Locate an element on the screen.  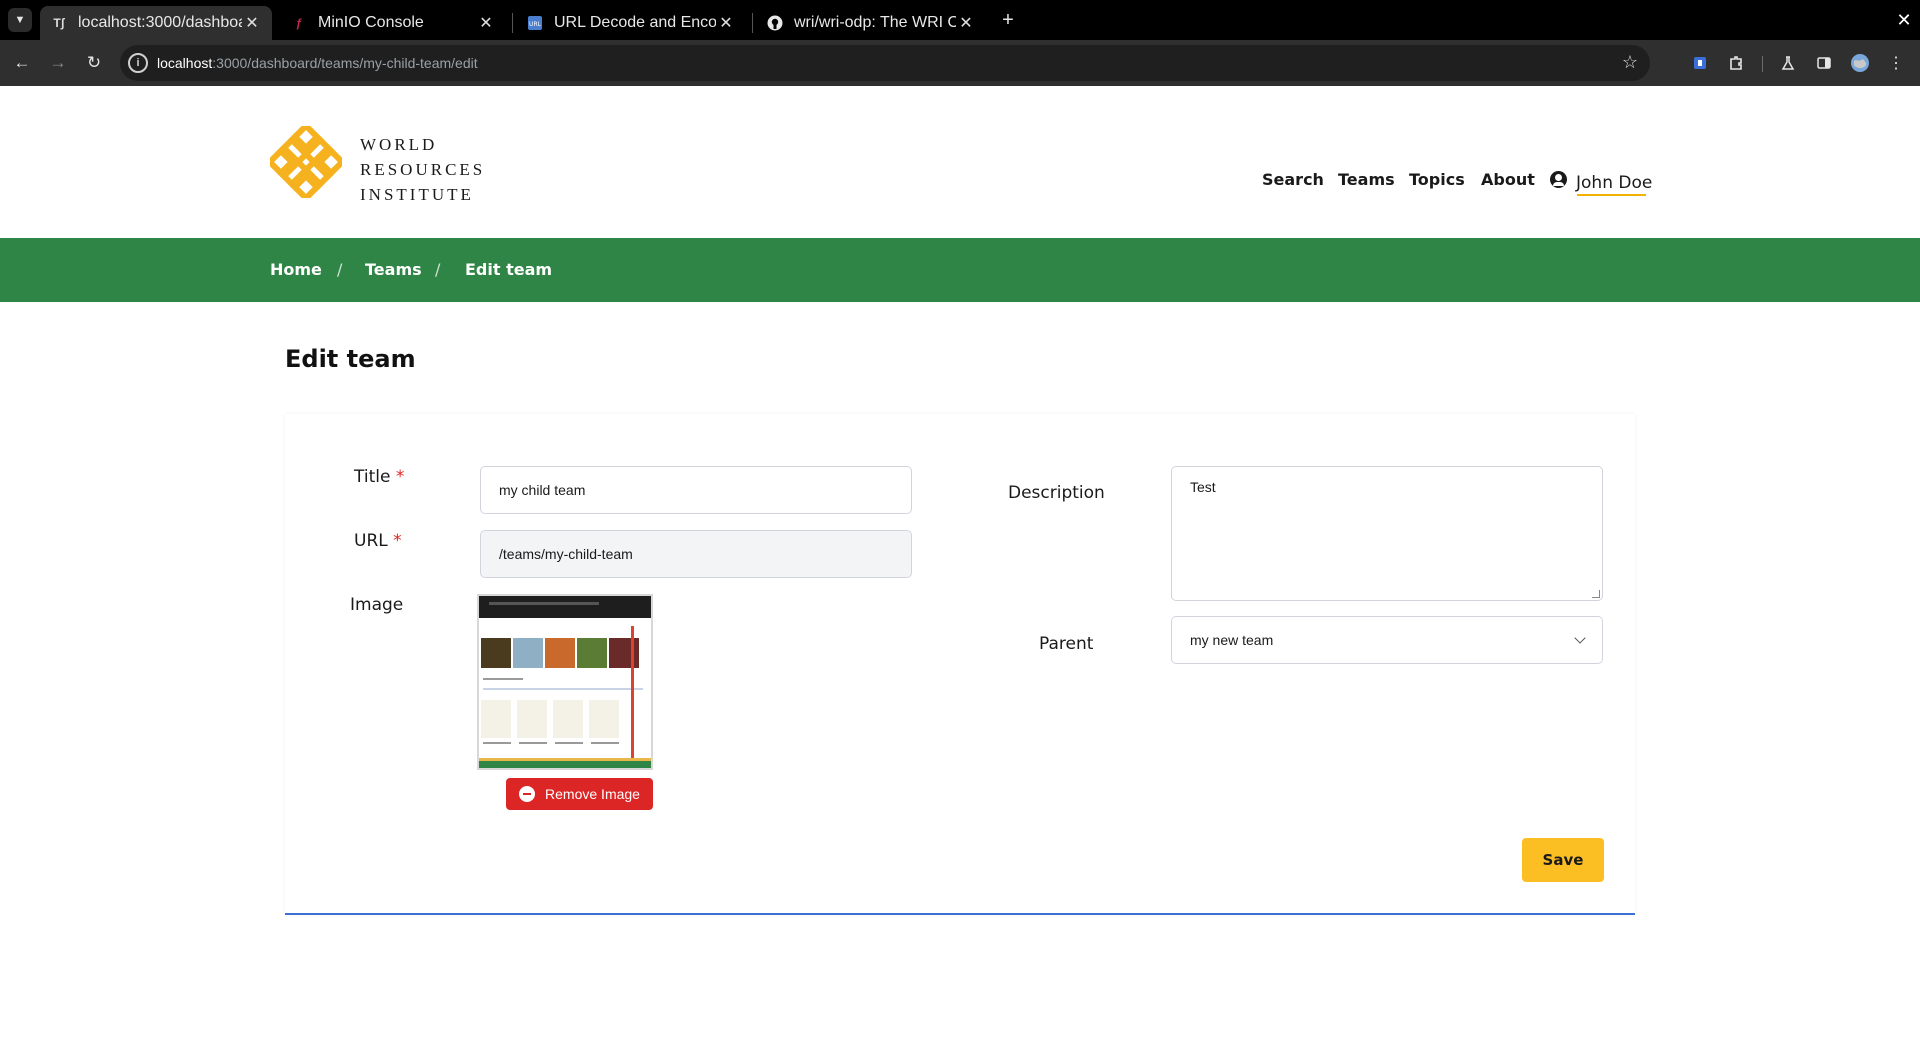
labs-flask-icon is located at coordinates (1788, 63).